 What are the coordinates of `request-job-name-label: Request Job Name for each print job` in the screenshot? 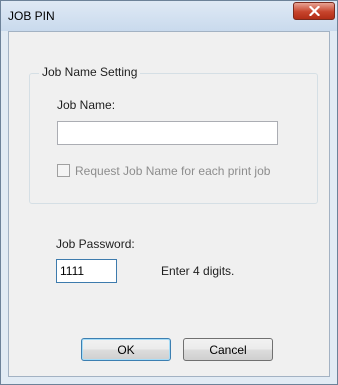 It's located at (173, 171).